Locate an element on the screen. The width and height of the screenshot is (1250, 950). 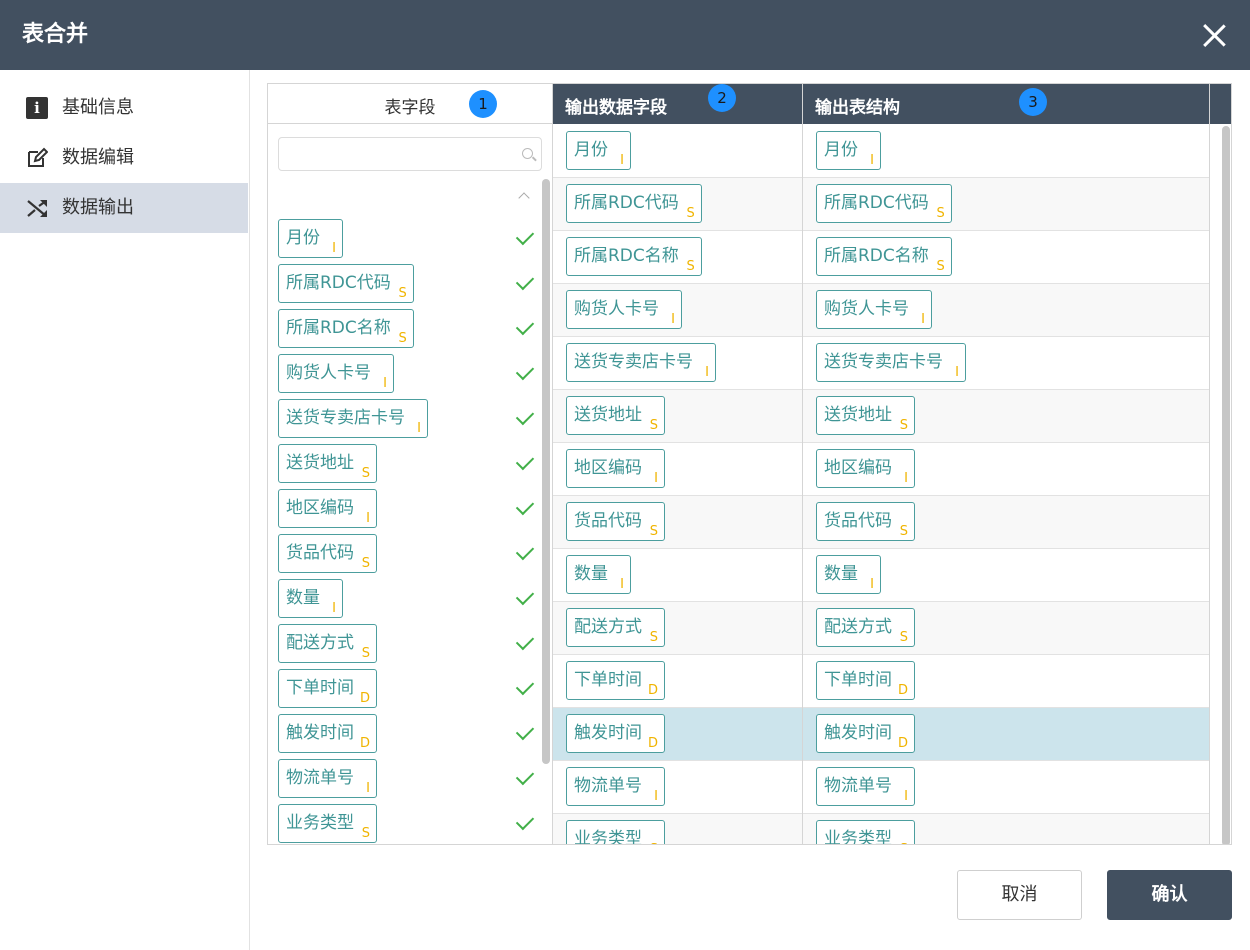
sidebar-item-label: 数据编辑 is located at coordinates (98, 157).